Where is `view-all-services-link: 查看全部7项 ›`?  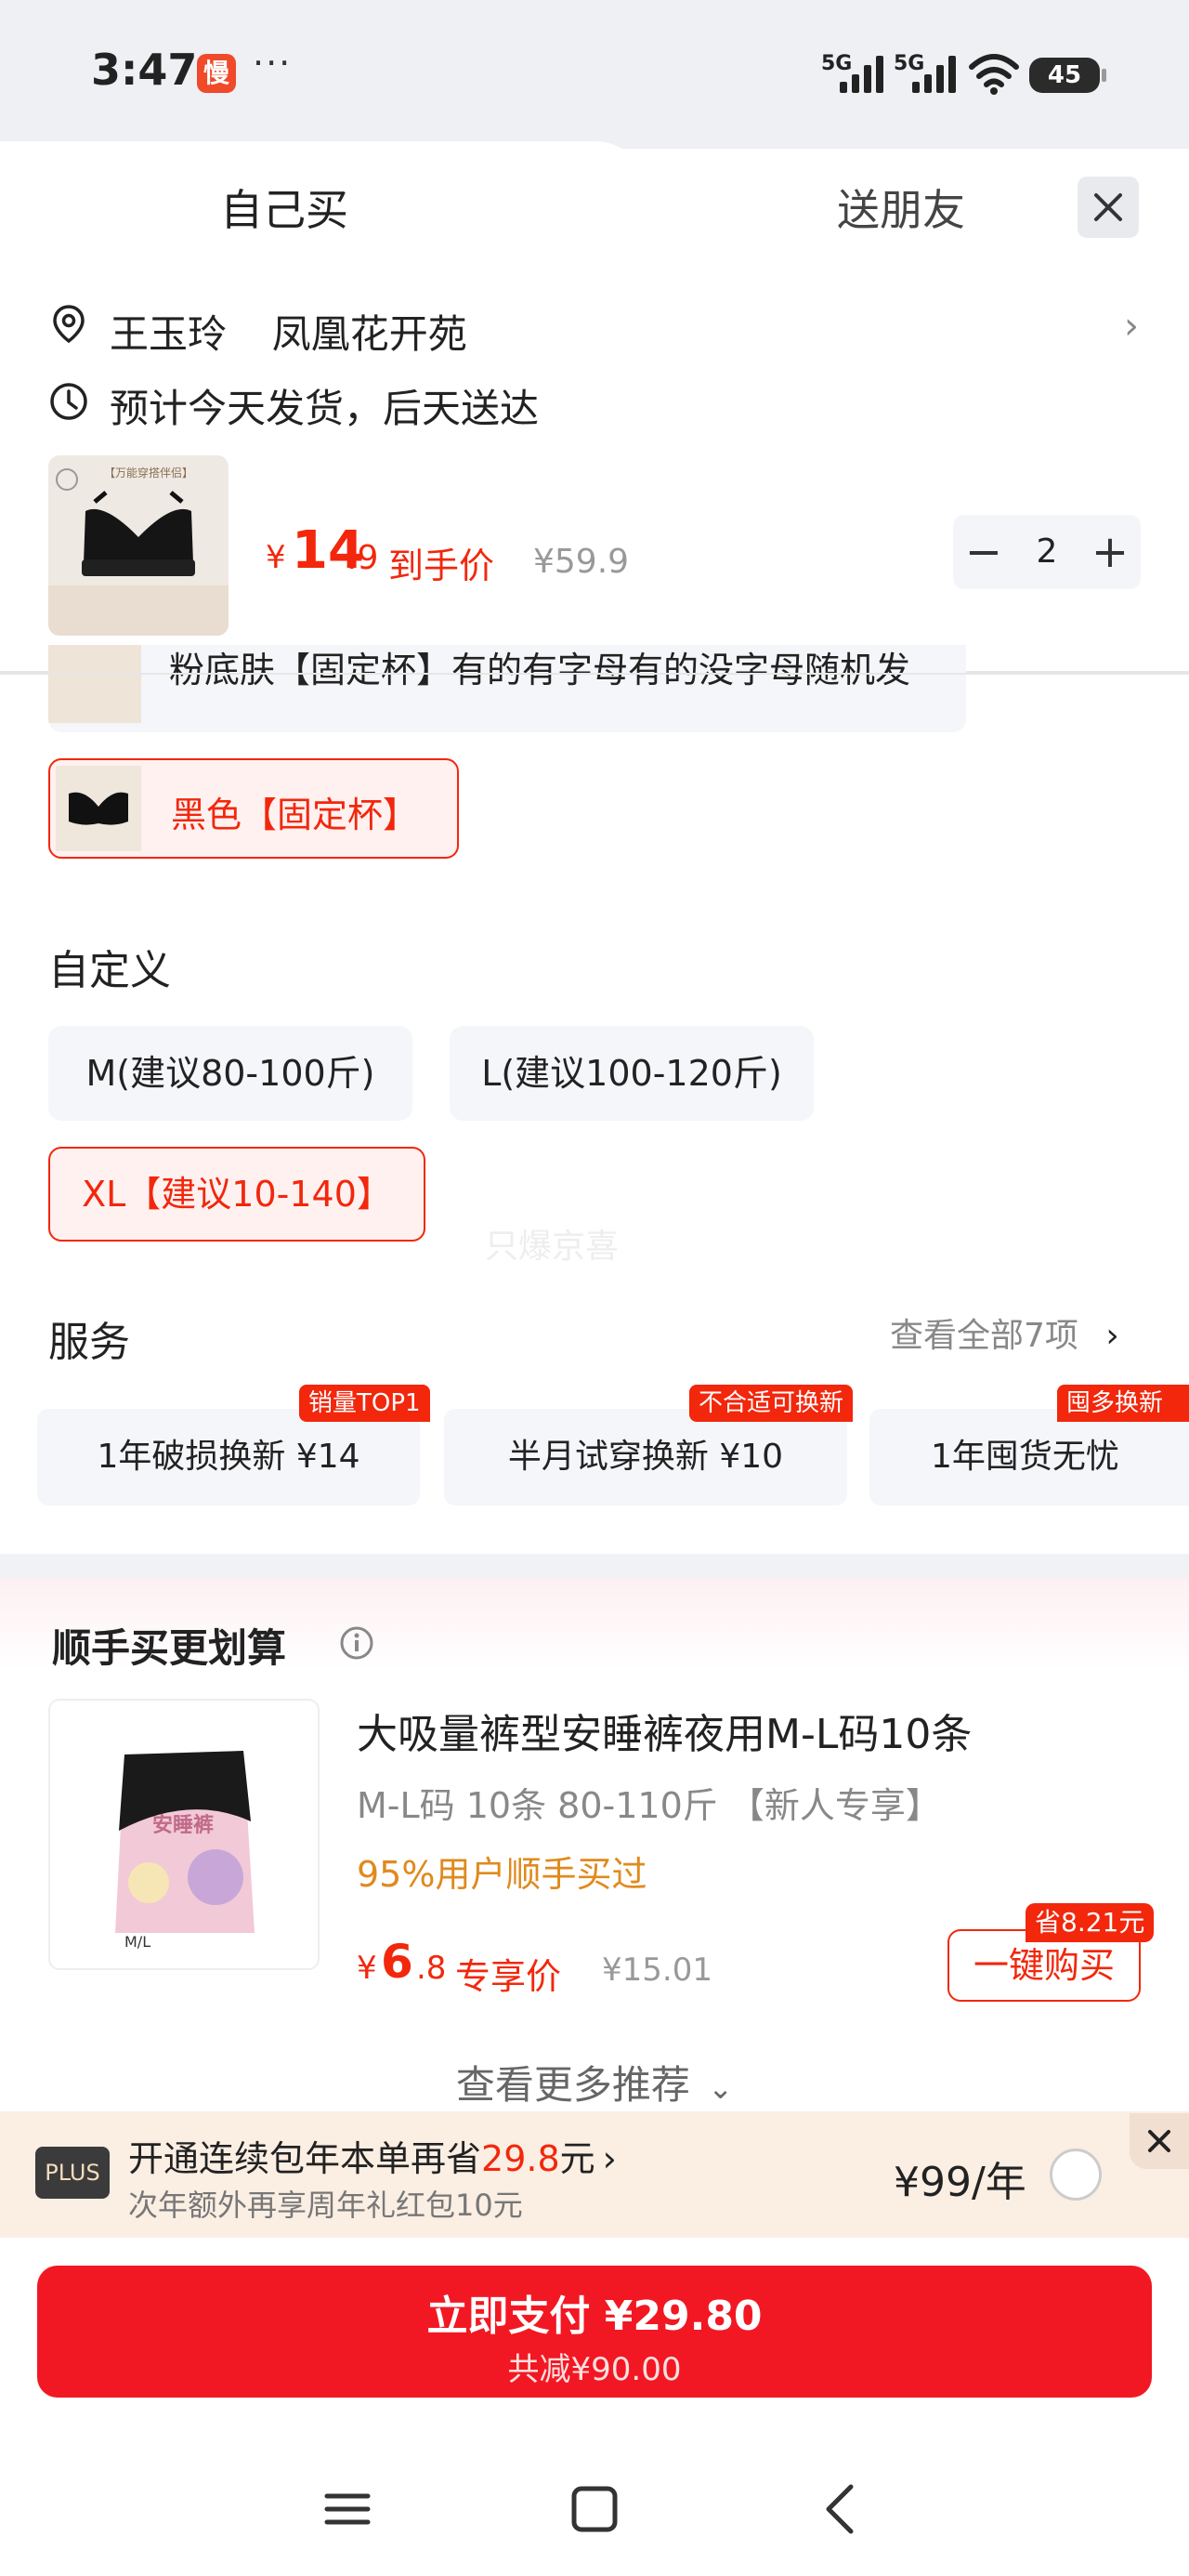 view-all-services-link: 查看全部7项 › is located at coordinates (1005, 1332).